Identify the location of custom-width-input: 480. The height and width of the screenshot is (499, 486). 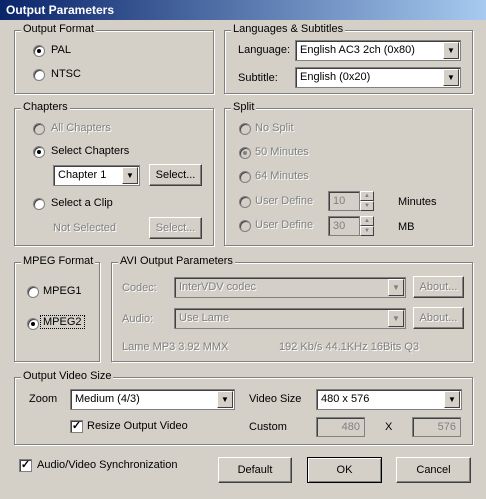
(340, 427).